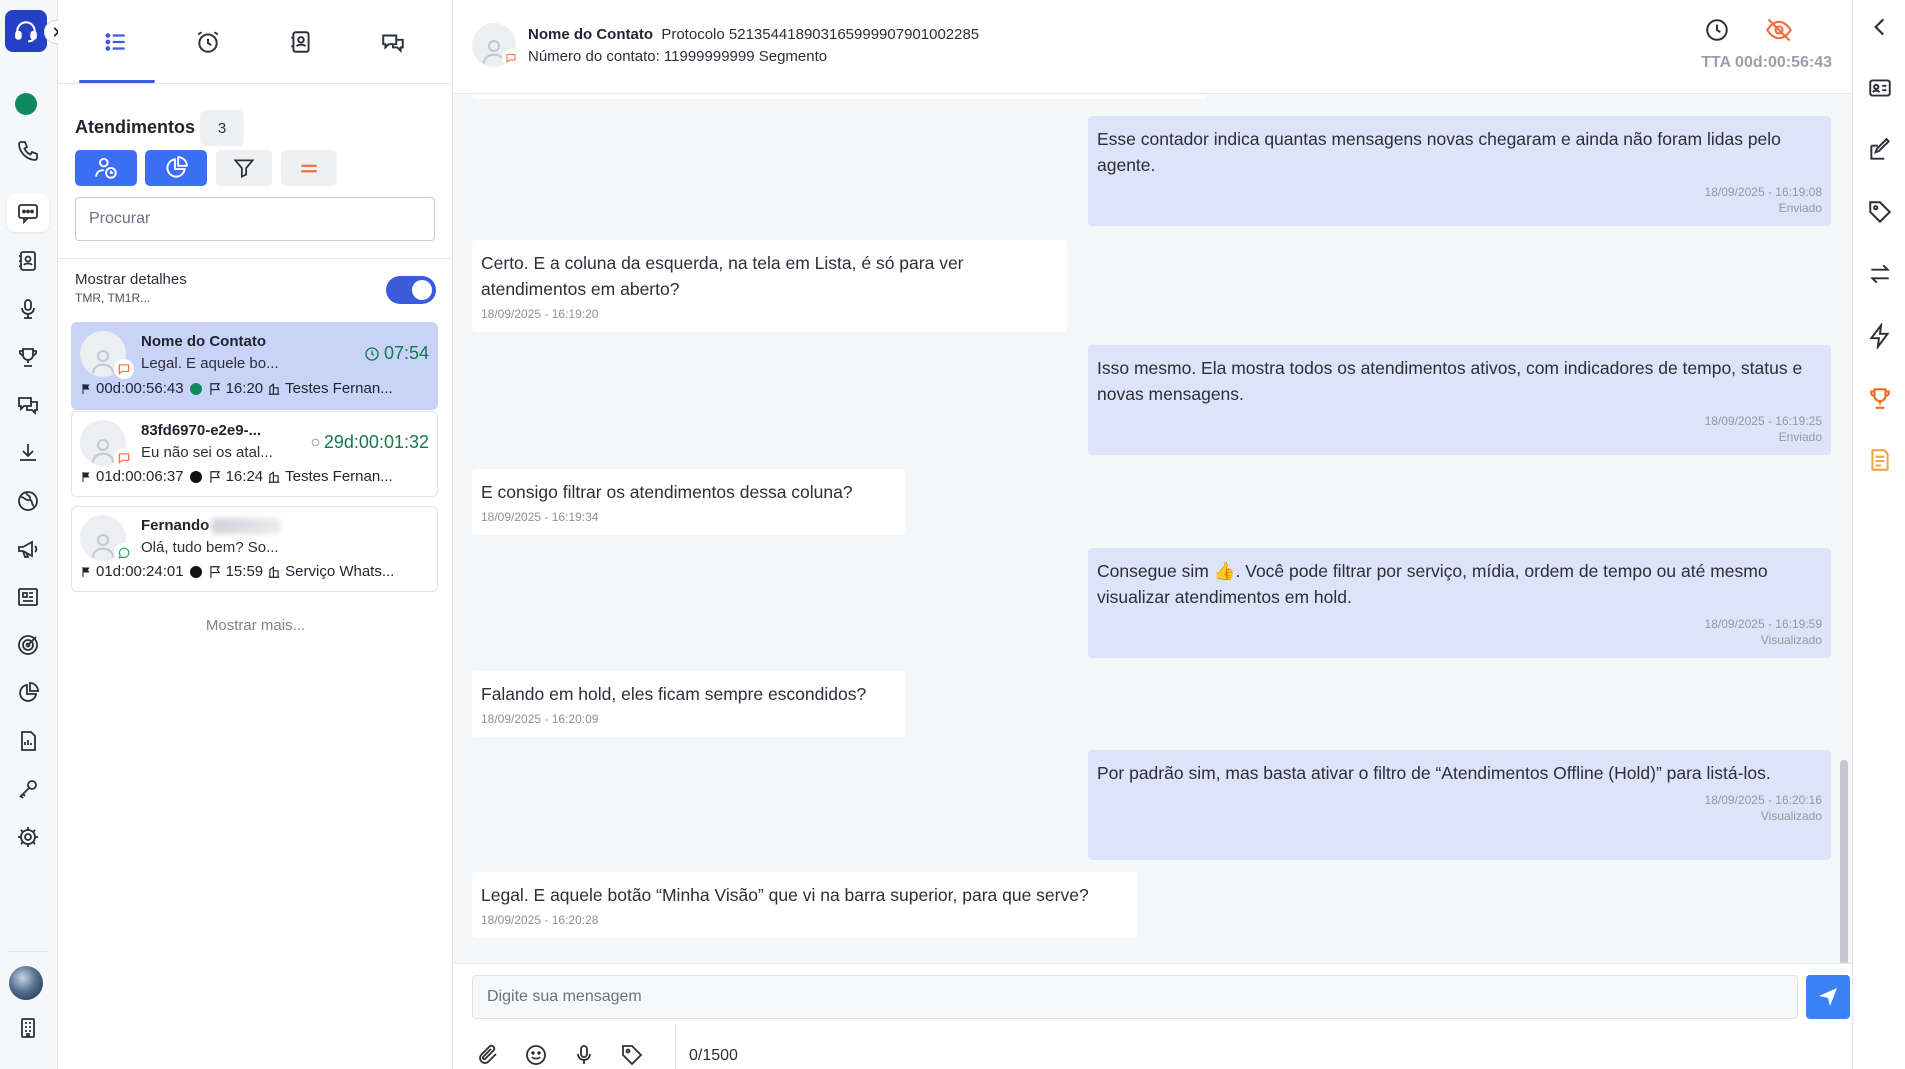 The height and width of the screenshot is (1069, 1905). I want to click on send-icon, so click(1828, 997).